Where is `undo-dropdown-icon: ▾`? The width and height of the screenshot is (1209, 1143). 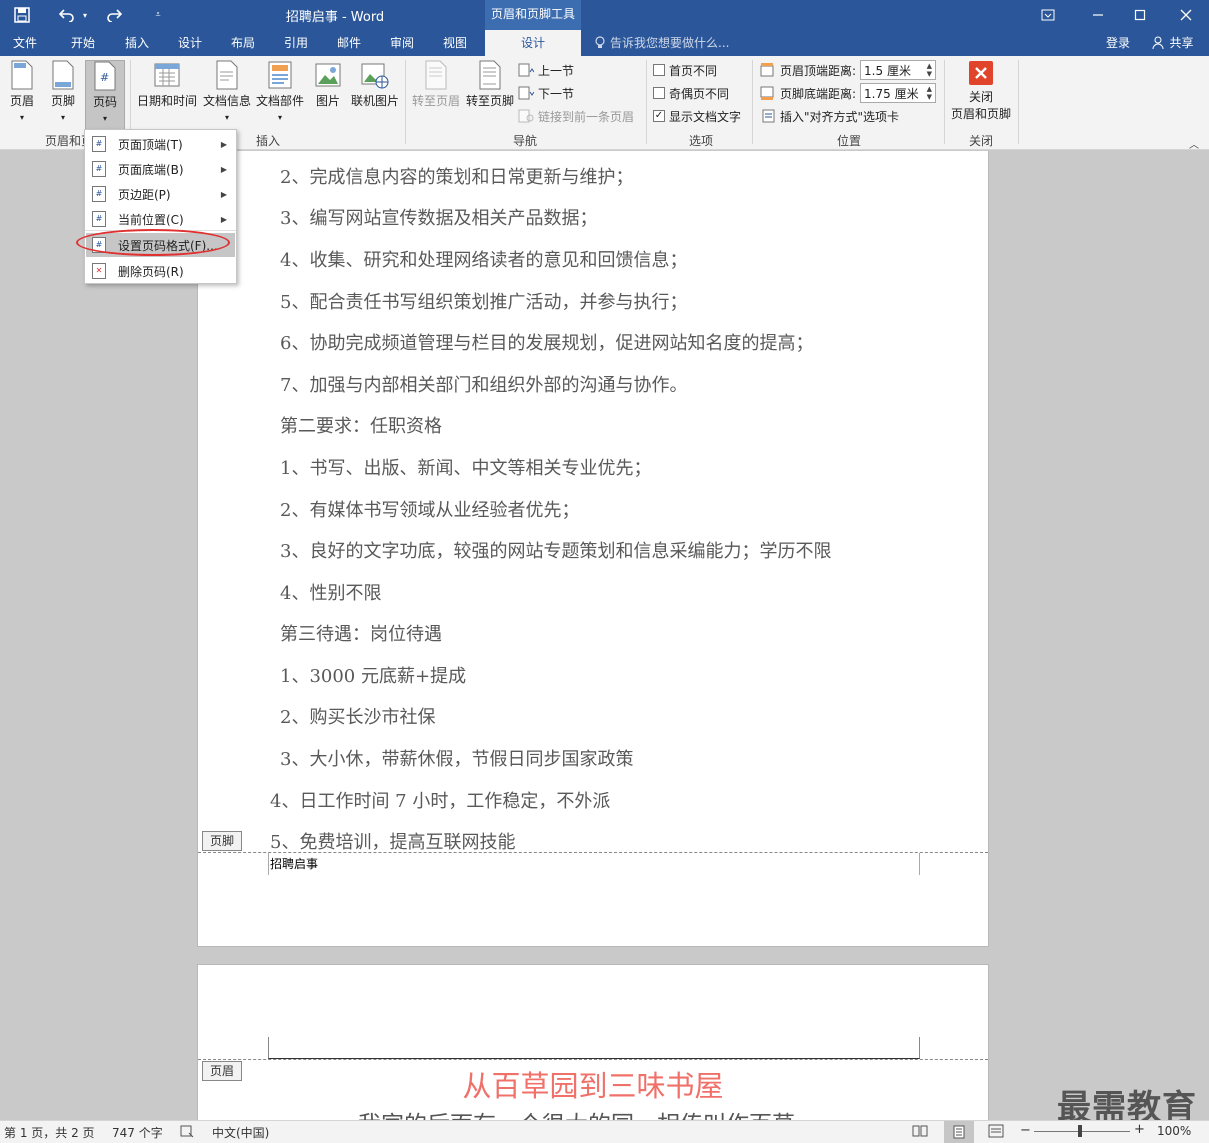 undo-dropdown-icon: ▾ is located at coordinates (85, 15).